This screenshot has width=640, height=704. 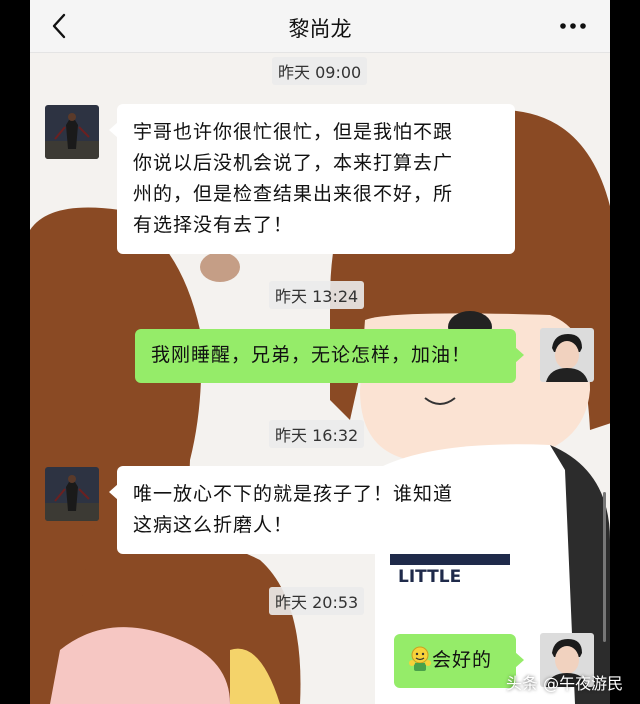 What do you see at coordinates (320, 71) in the screenshot?
I see `timestamp: 昨天 09:00` at bounding box center [320, 71].